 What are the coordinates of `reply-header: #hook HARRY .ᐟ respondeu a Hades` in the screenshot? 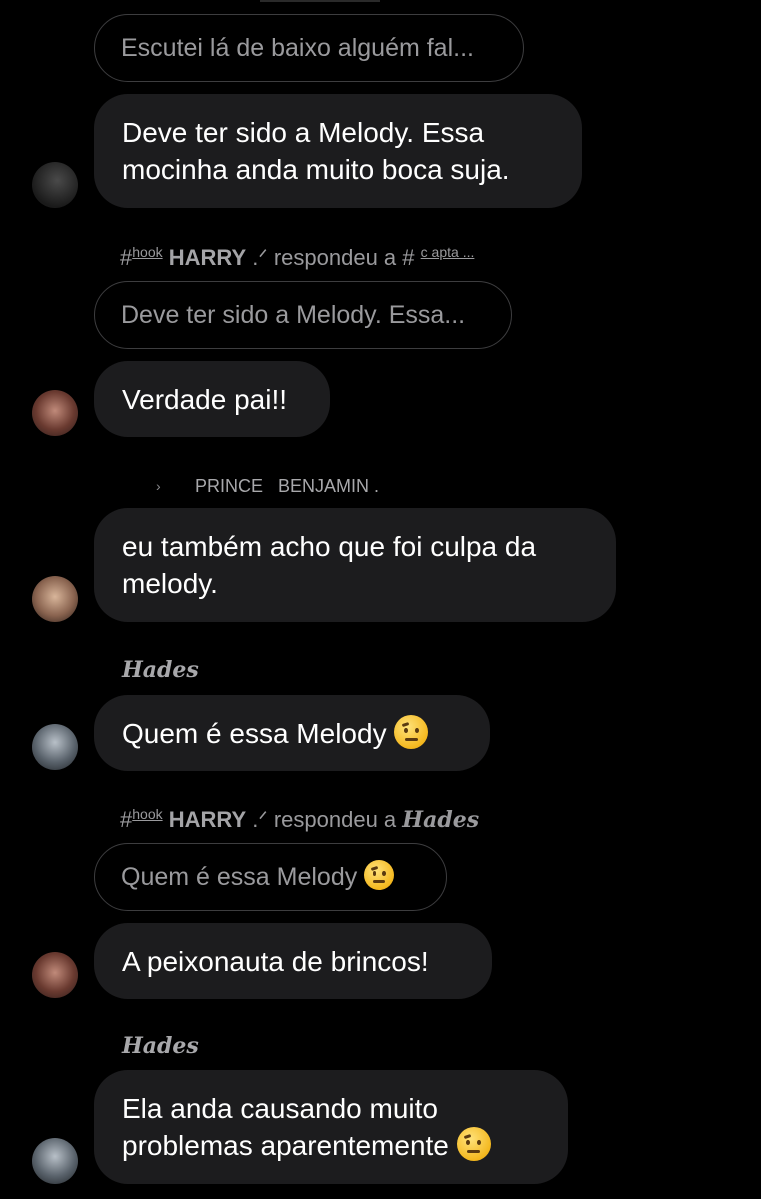 It's located at (299, 819).